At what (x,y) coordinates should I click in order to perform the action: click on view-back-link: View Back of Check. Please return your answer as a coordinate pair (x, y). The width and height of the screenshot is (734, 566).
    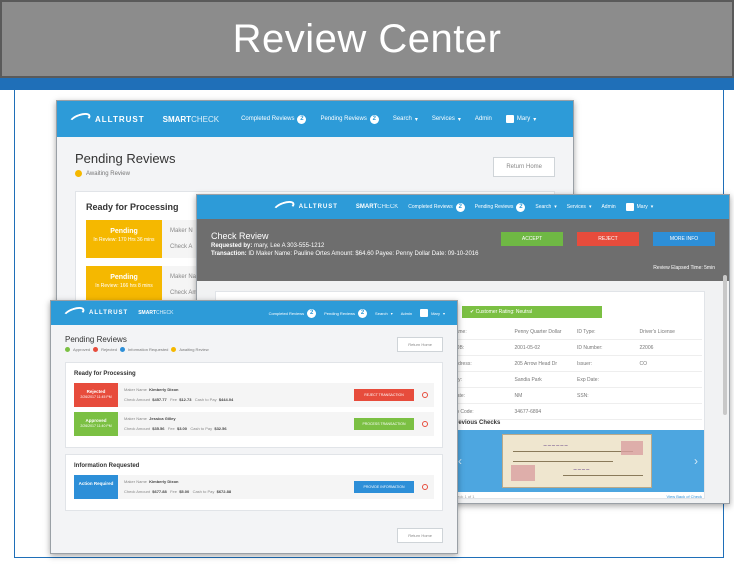
    Looking at the image, I should click on (685, 496).